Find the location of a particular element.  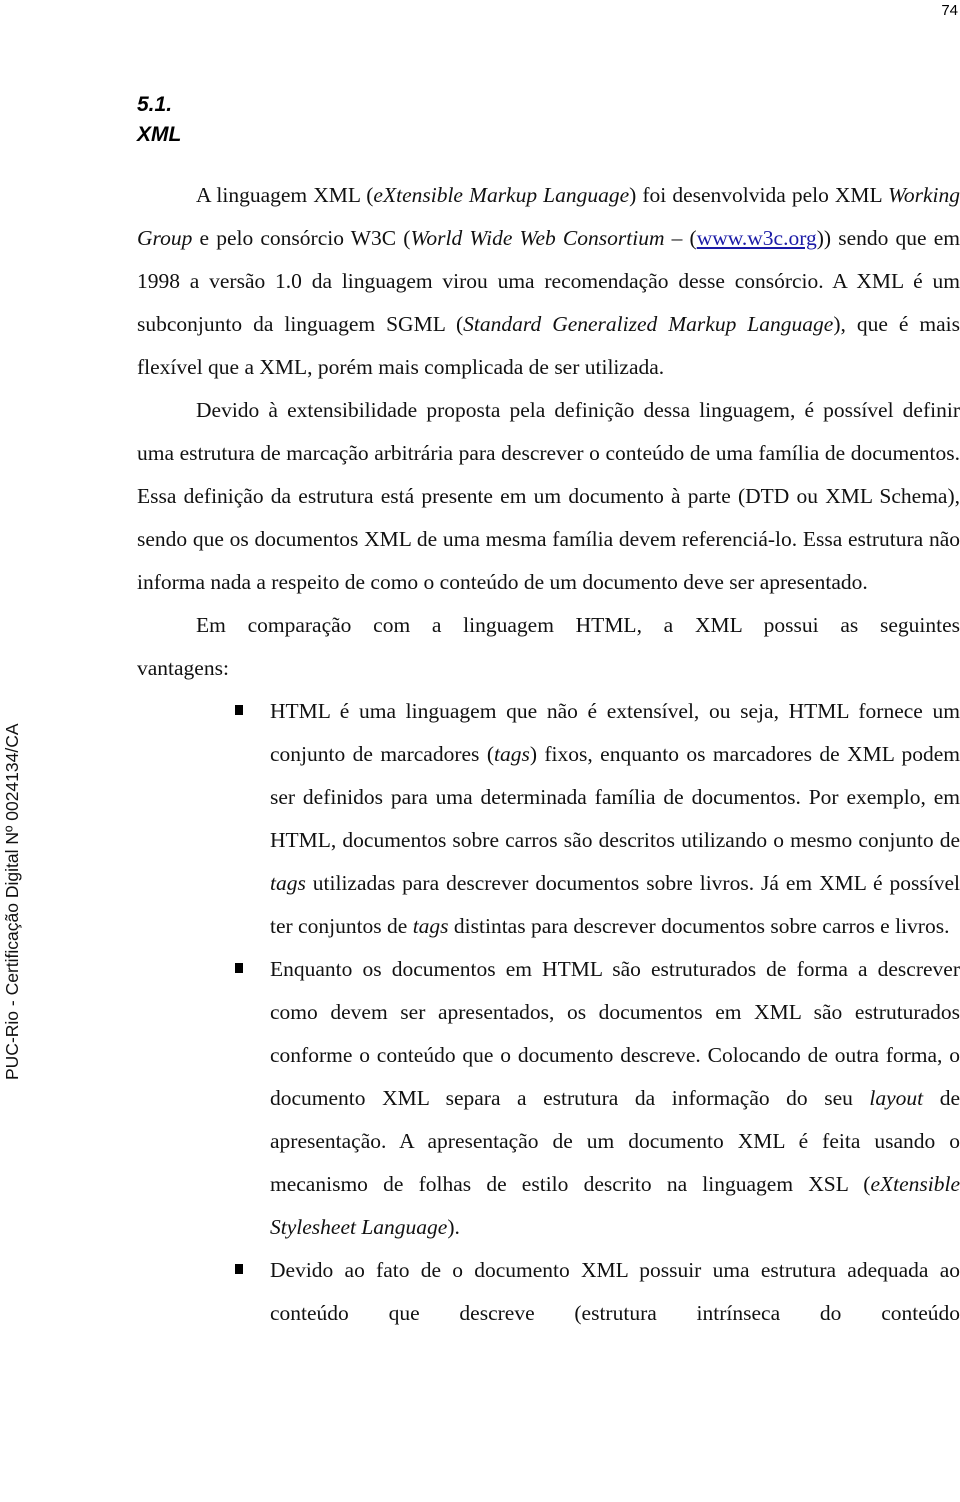

w3c-link: www.w3c.org is located at coordinates (757, 238).